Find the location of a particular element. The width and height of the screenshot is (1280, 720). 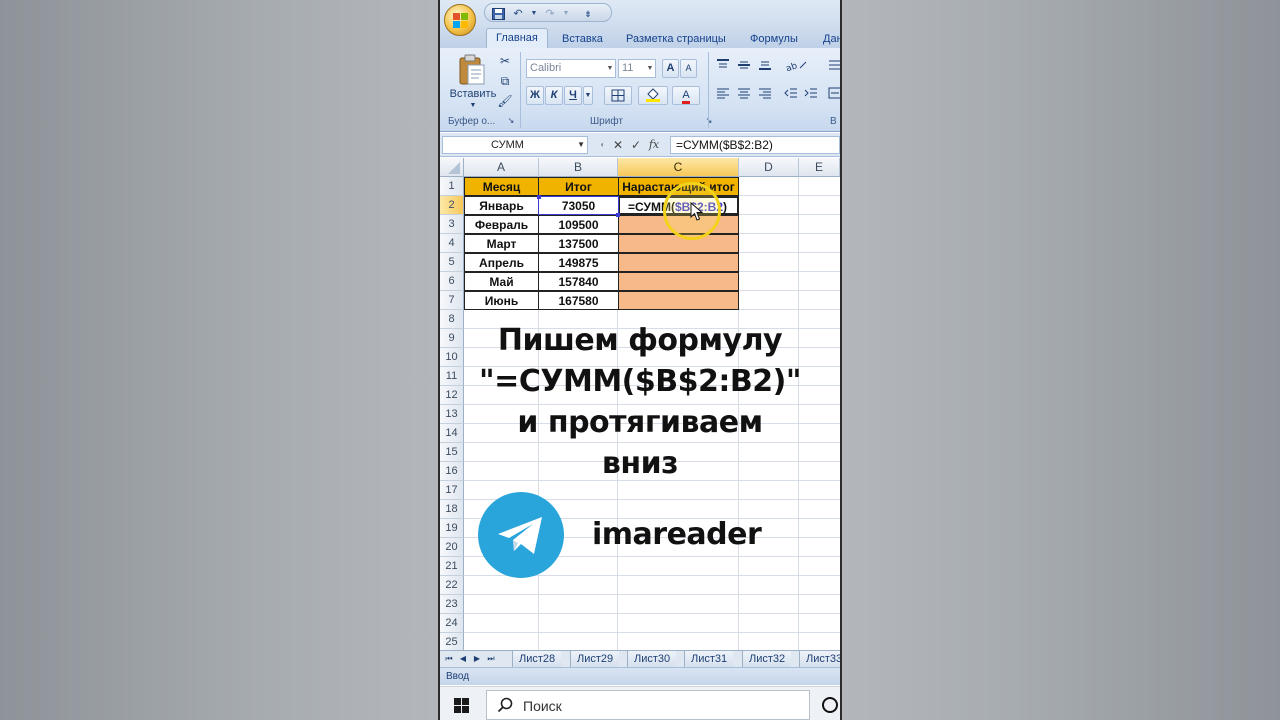

cut-icon: ✂ is located at coordinates (505, 61).